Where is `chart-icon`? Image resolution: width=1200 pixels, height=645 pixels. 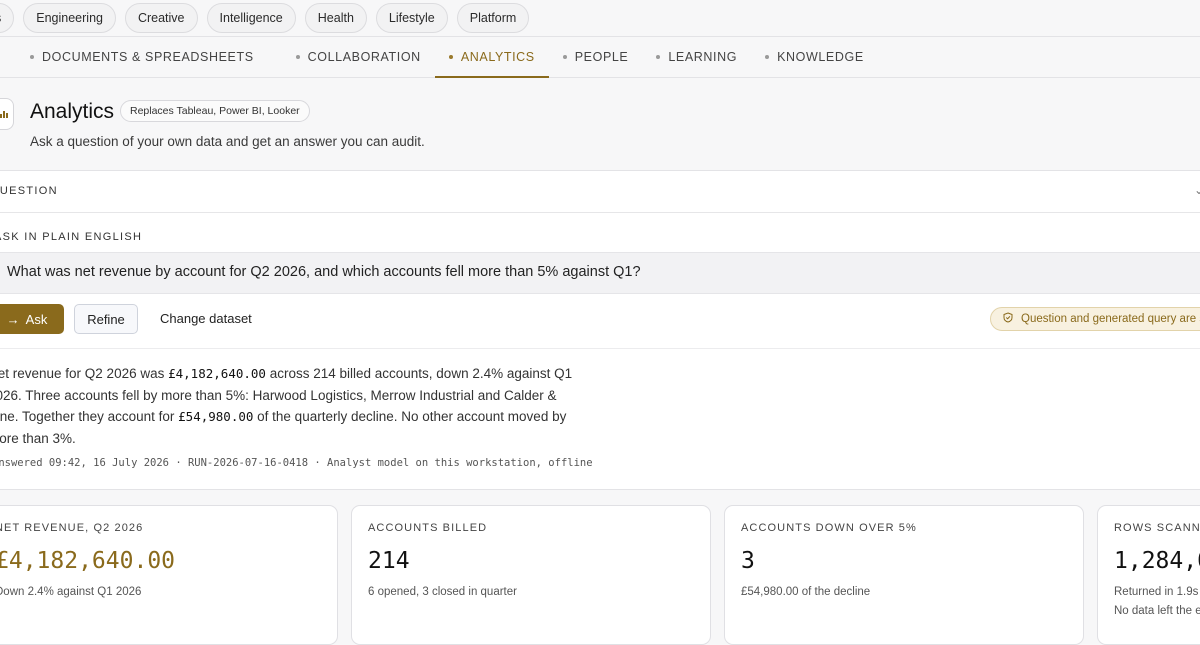 chart-icon is located at coordinates (7, 114).